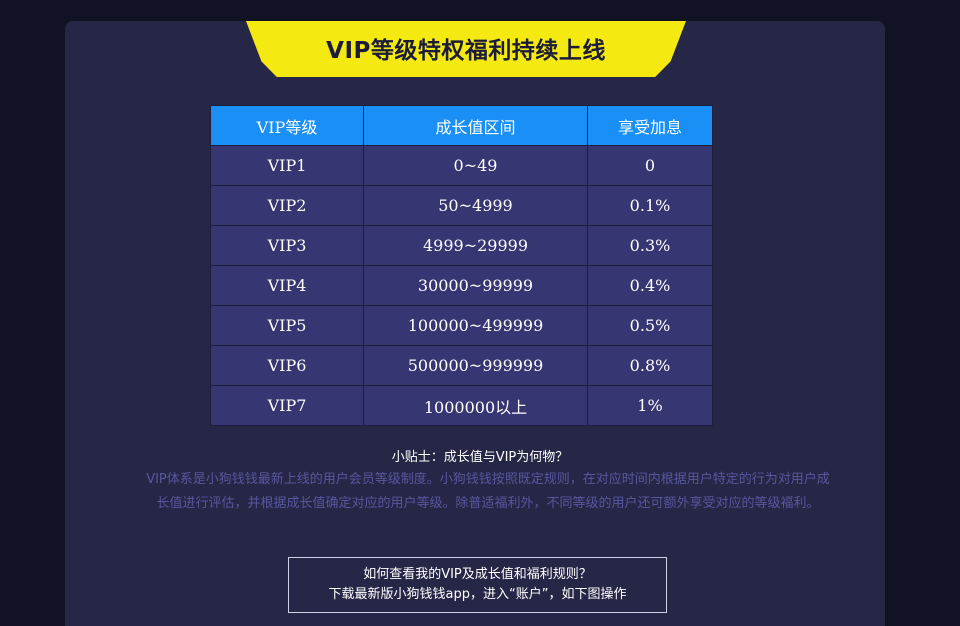 This screenshot has height=626, width=960. I want to click on title-banner: VIP等级特权福利持续上线, so click(466, 49).